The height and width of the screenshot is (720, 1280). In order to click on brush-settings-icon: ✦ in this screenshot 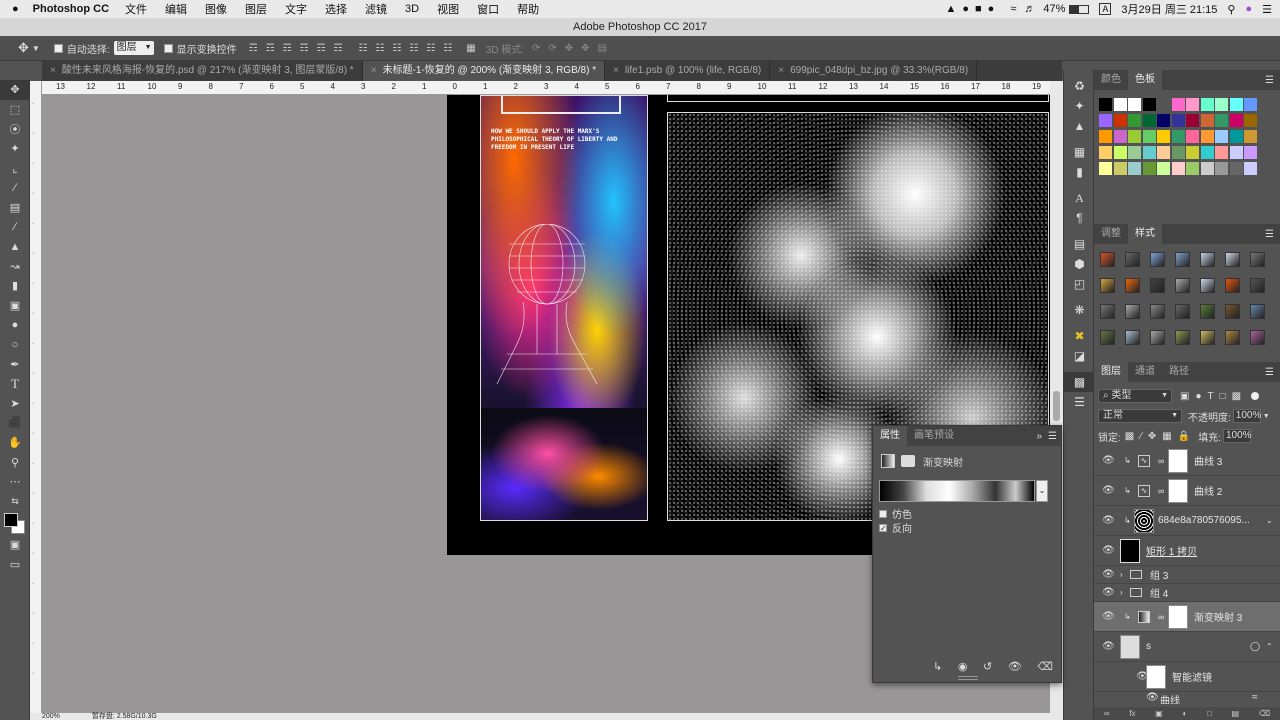, I will do `click(1079, 106)`.